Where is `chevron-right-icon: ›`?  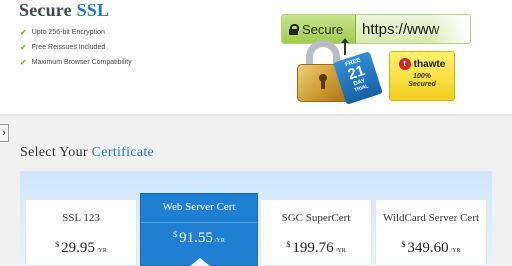
chevron-right-icon: › is located at coordinates (4, 133).